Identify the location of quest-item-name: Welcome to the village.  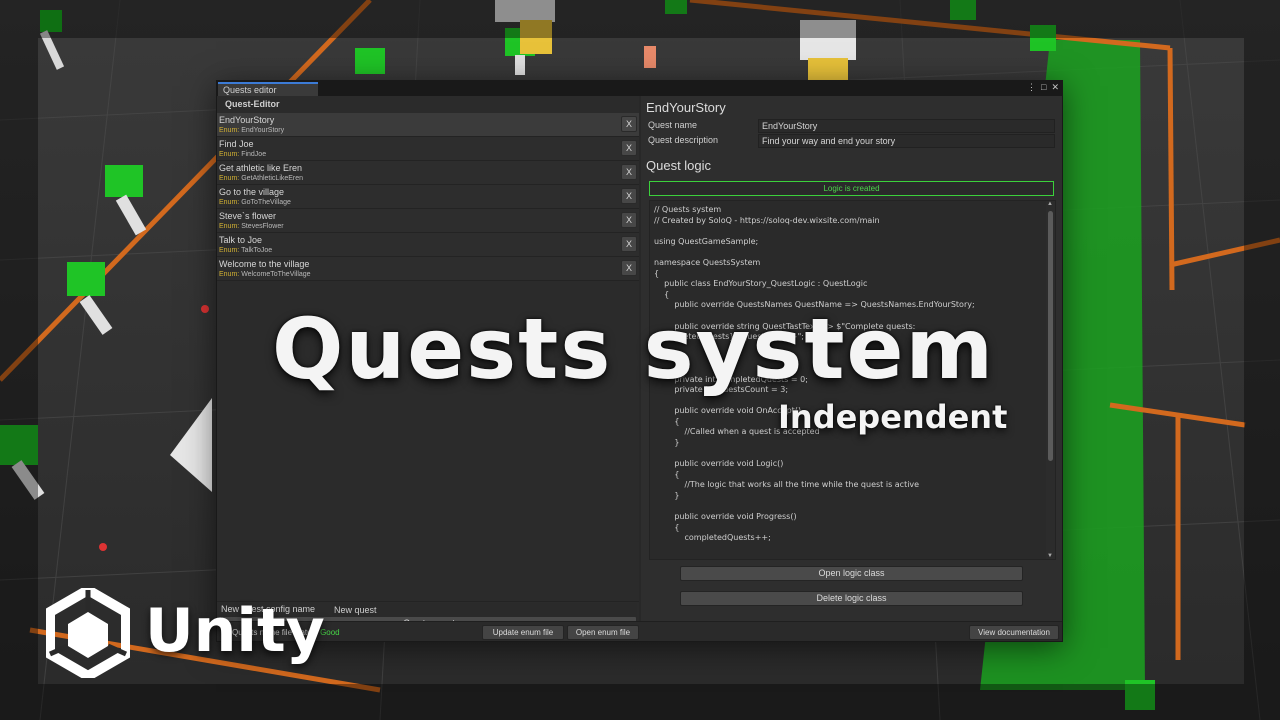
(264, 264).